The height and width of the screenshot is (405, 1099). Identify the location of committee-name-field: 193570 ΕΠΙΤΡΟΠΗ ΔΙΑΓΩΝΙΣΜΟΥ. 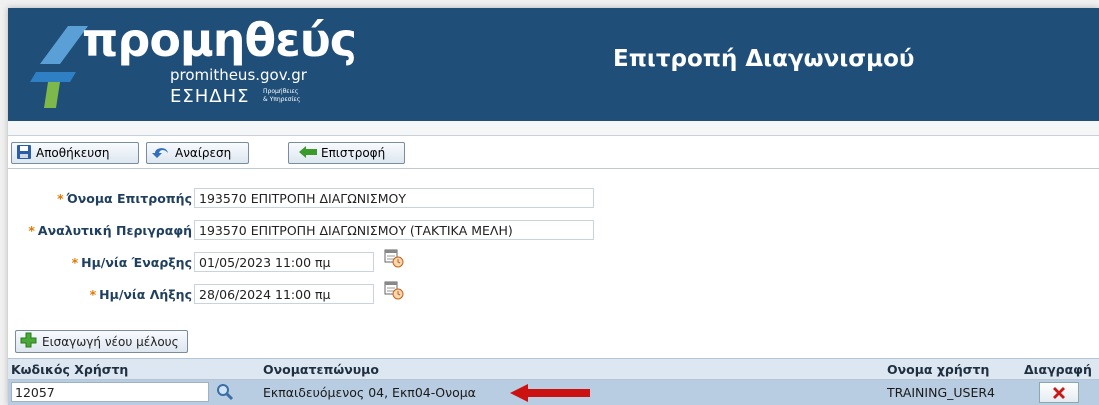
(394, 198).